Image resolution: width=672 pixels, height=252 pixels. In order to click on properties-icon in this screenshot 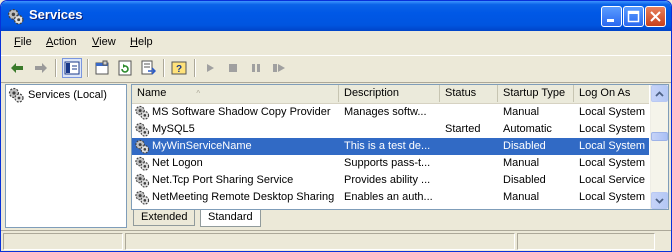, I will do `click(102, 67)`.